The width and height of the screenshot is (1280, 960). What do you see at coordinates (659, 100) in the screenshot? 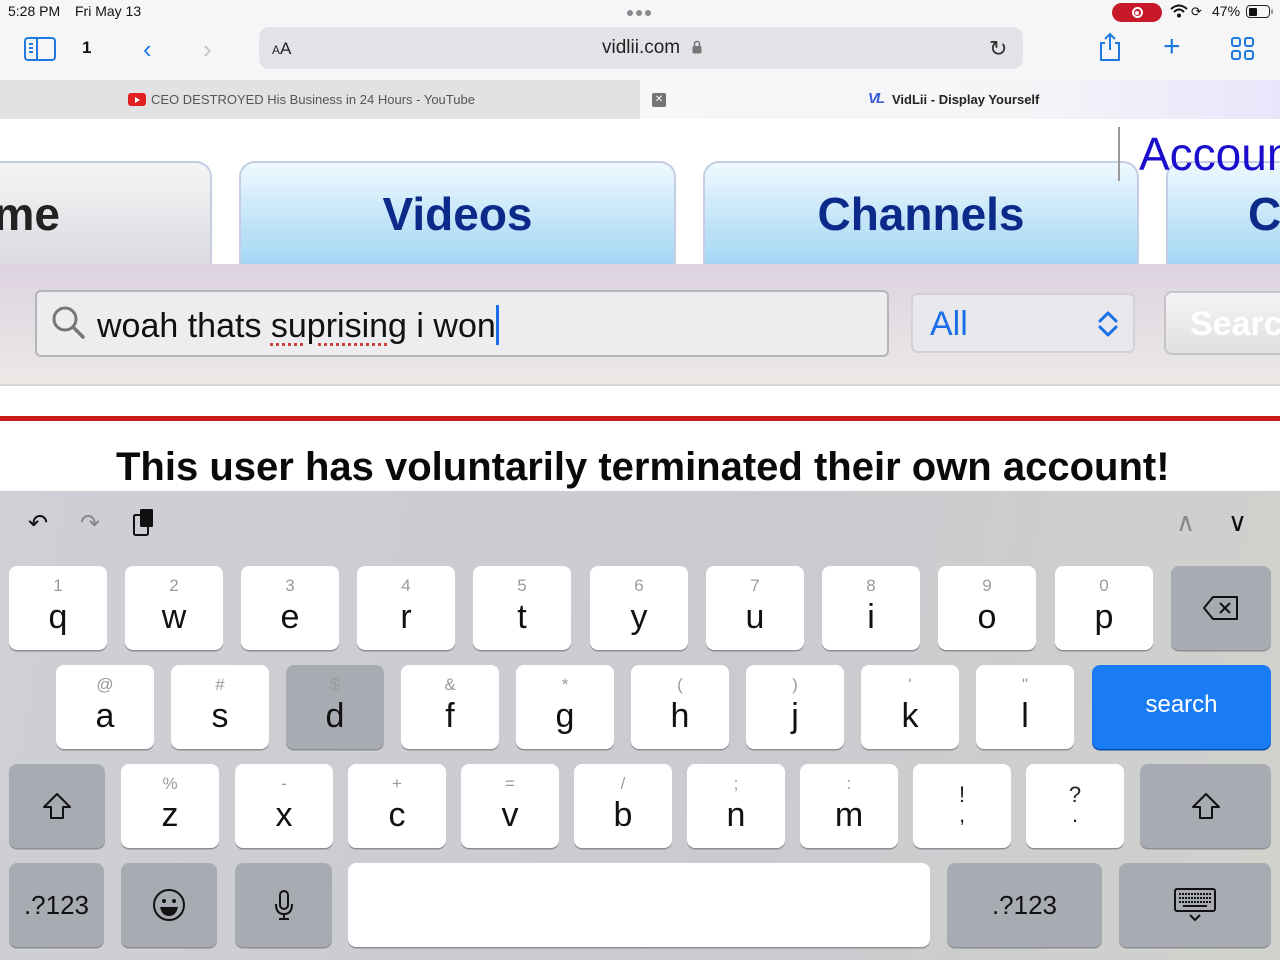
I see `close-tab-icon: ✕` at bounding box center [659, 100].